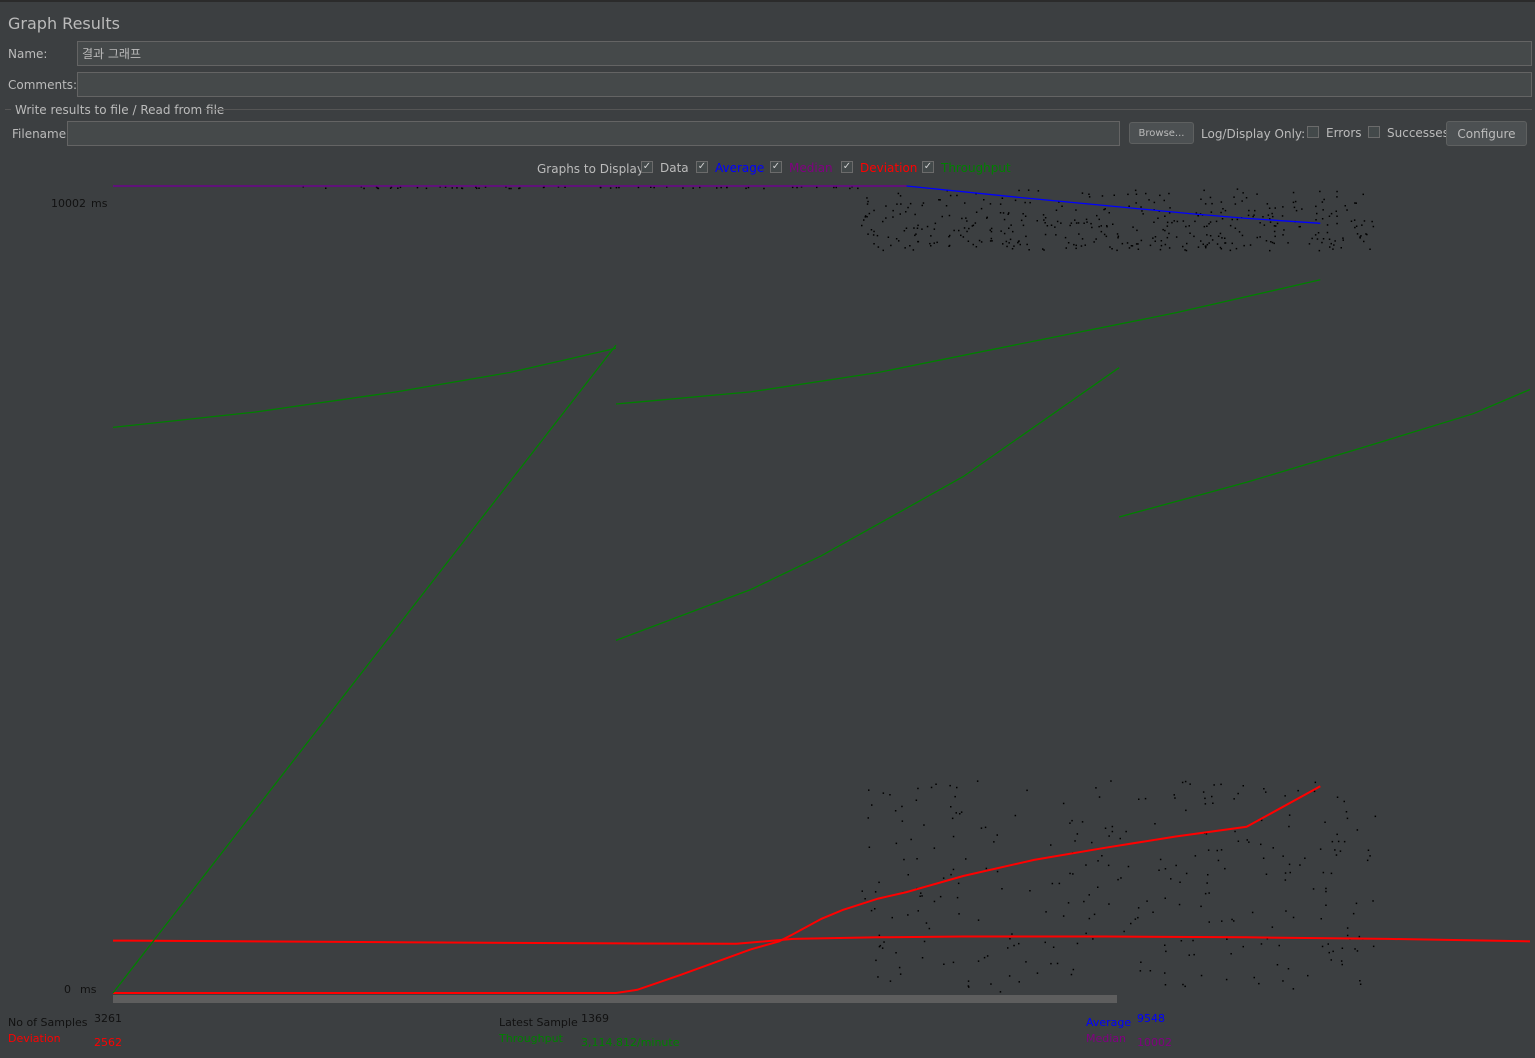 The height and width of the screenshot is (1058, 1535). What do you see at coordinates (702, 167) in the screenshot?
I see `average-checkbox: ✓` at bounding box center [702, 167].